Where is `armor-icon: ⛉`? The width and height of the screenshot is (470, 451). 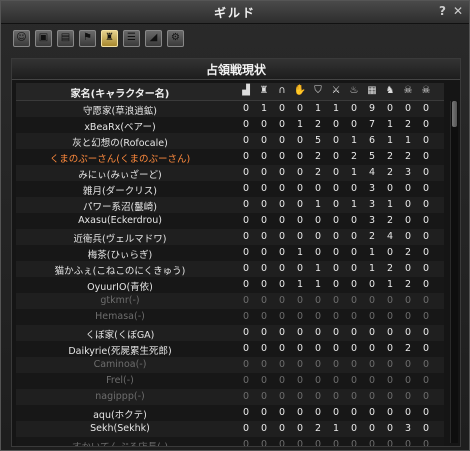 armor-icon: ⛉ is located at coordinates (318, 90).